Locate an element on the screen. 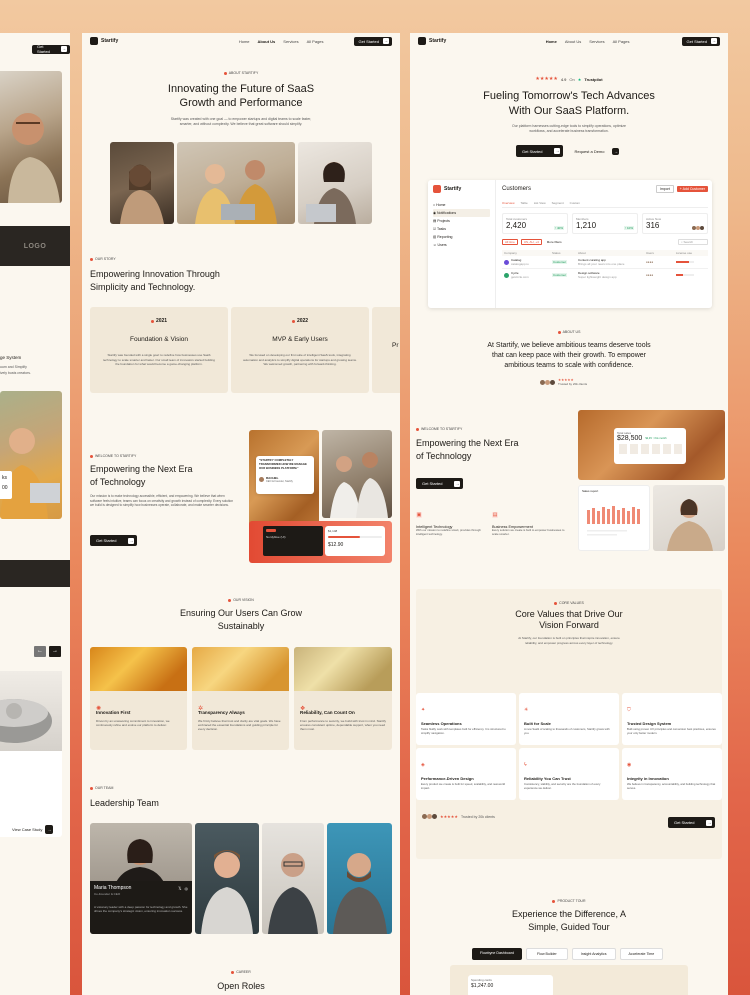 Image resolution: width=750 pixels, height=995 pixels. dash-menu-users: ☺ Users is located at coordinates (461, 245).